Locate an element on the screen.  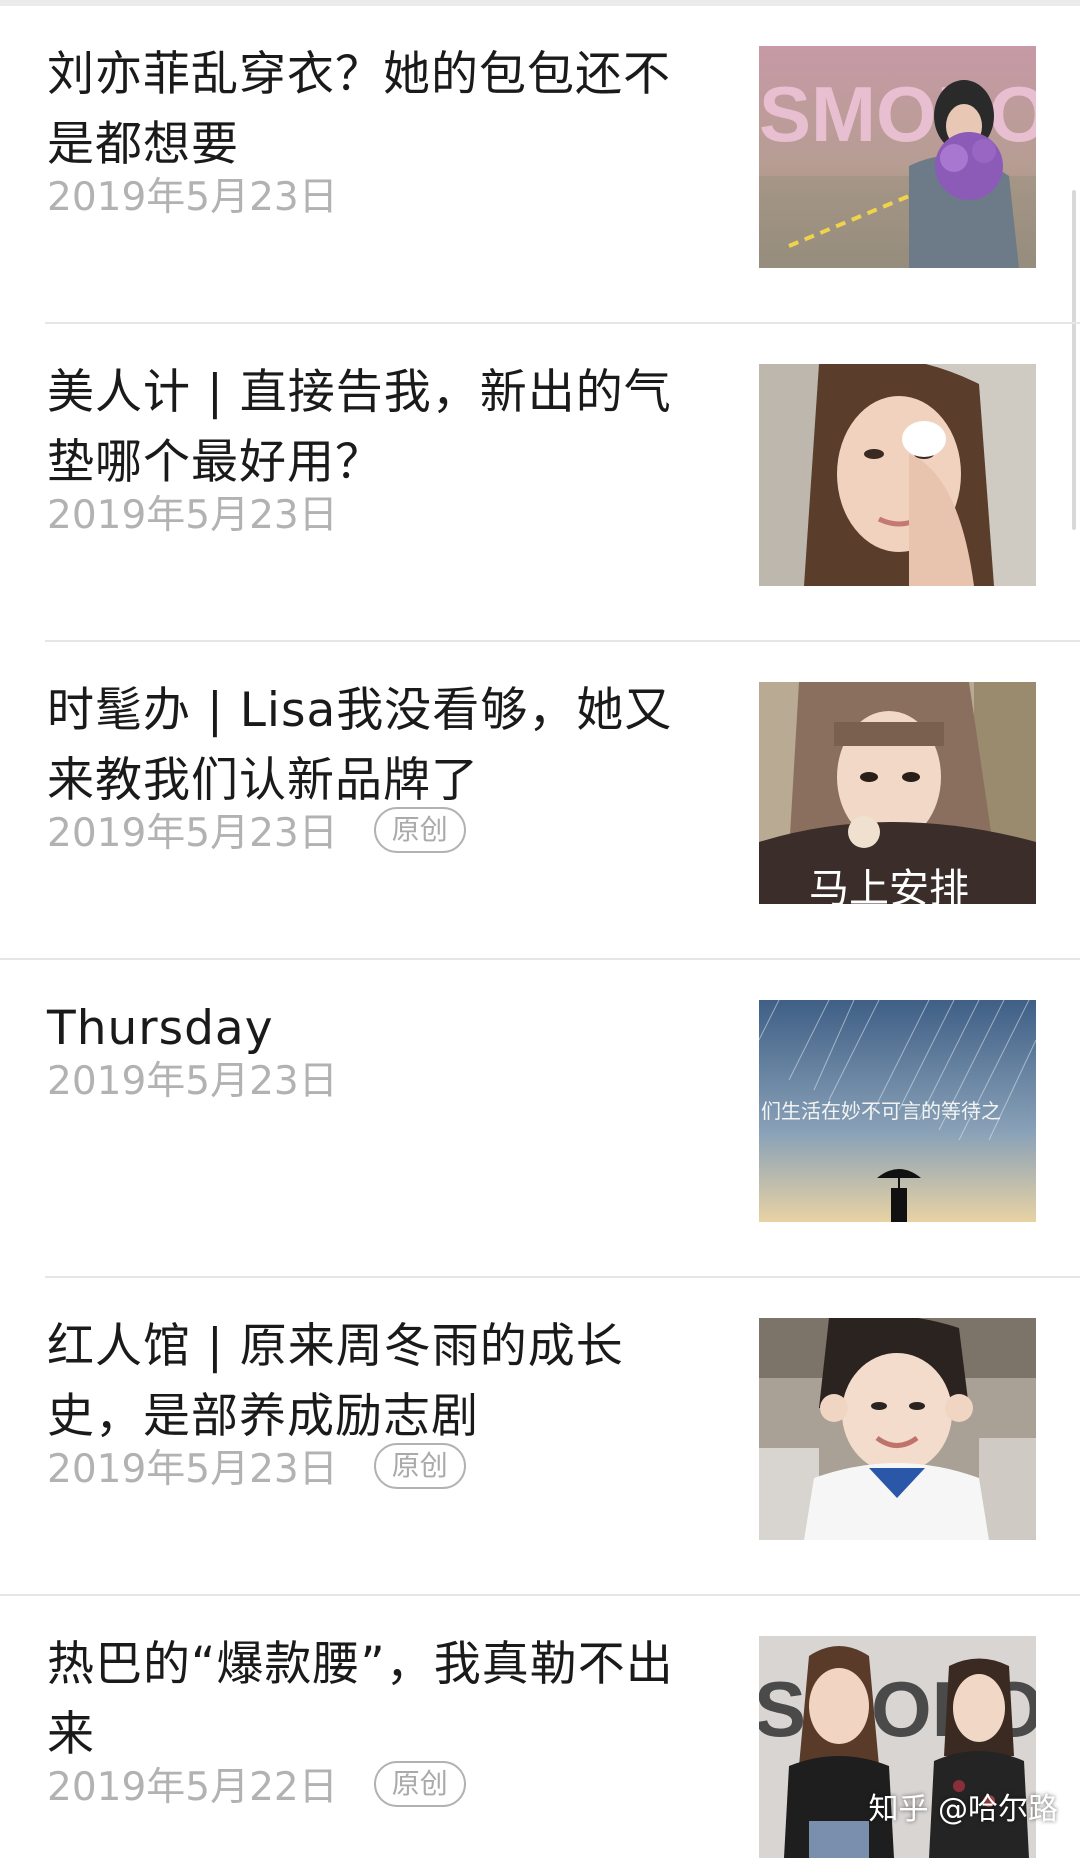
article-date: 2019年5月22日 is located at coordinates (192, 1787).